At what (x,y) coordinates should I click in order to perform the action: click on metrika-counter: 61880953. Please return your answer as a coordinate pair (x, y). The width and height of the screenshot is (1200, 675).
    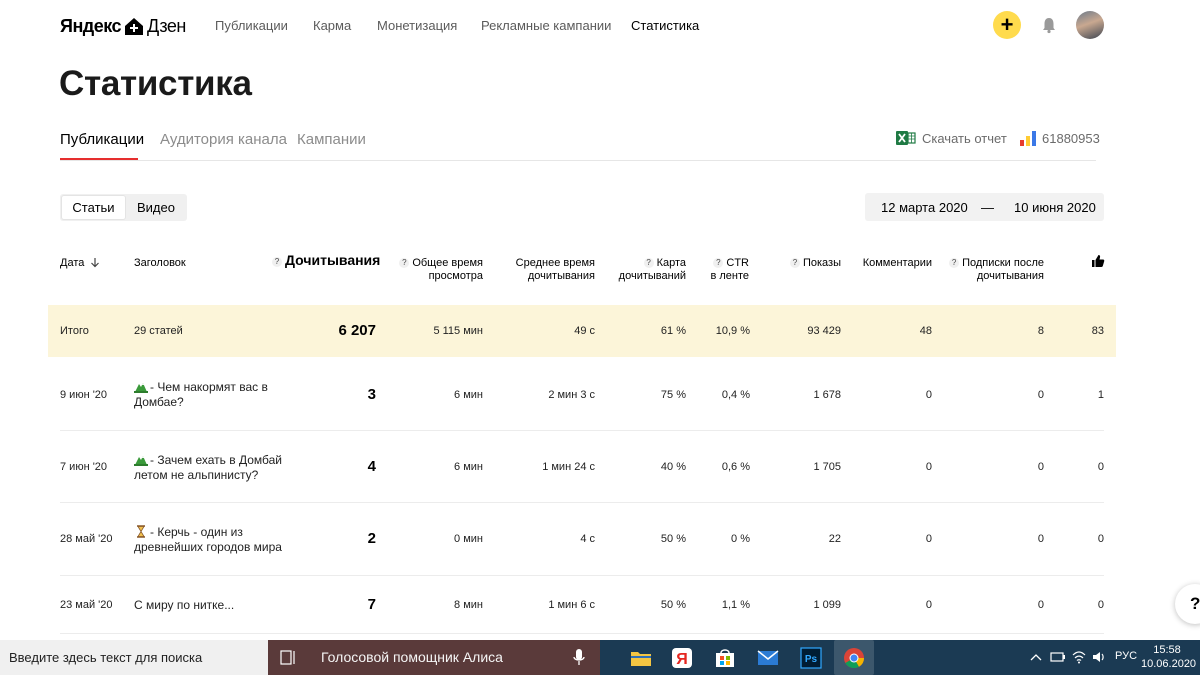
    Looking at the image, I should click on (1060, 138).